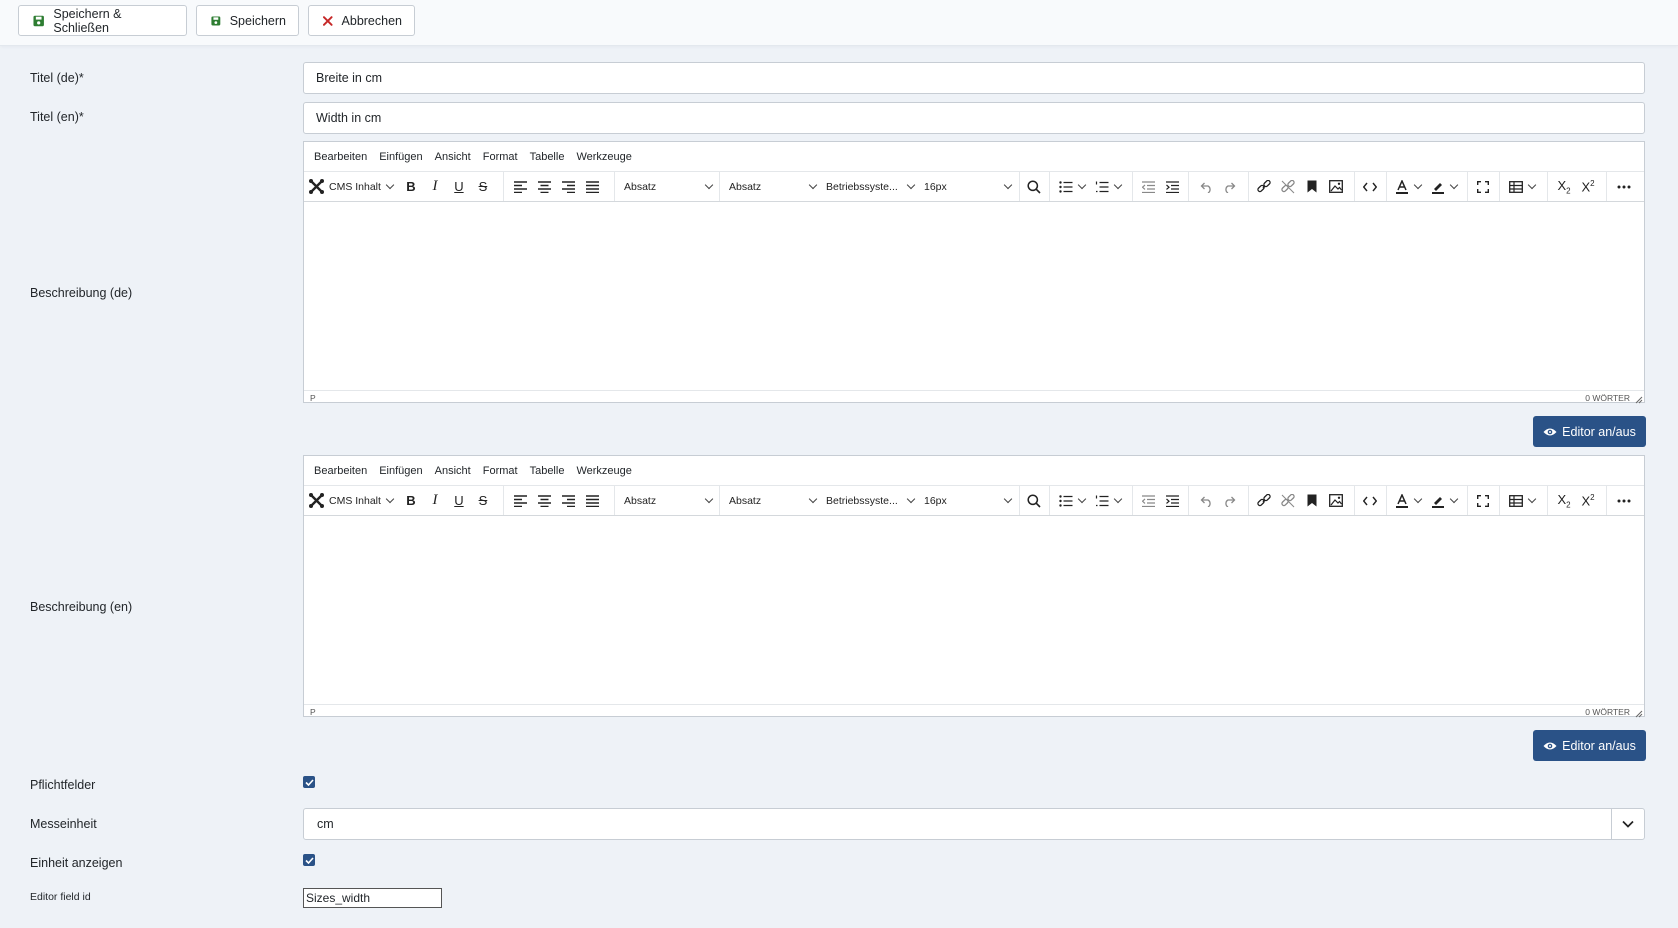 The image size is (1678, 928). What do you see at coordinates (38, 20) in the screenshot?
I see `save-icon` at bounding box center [38, 20].